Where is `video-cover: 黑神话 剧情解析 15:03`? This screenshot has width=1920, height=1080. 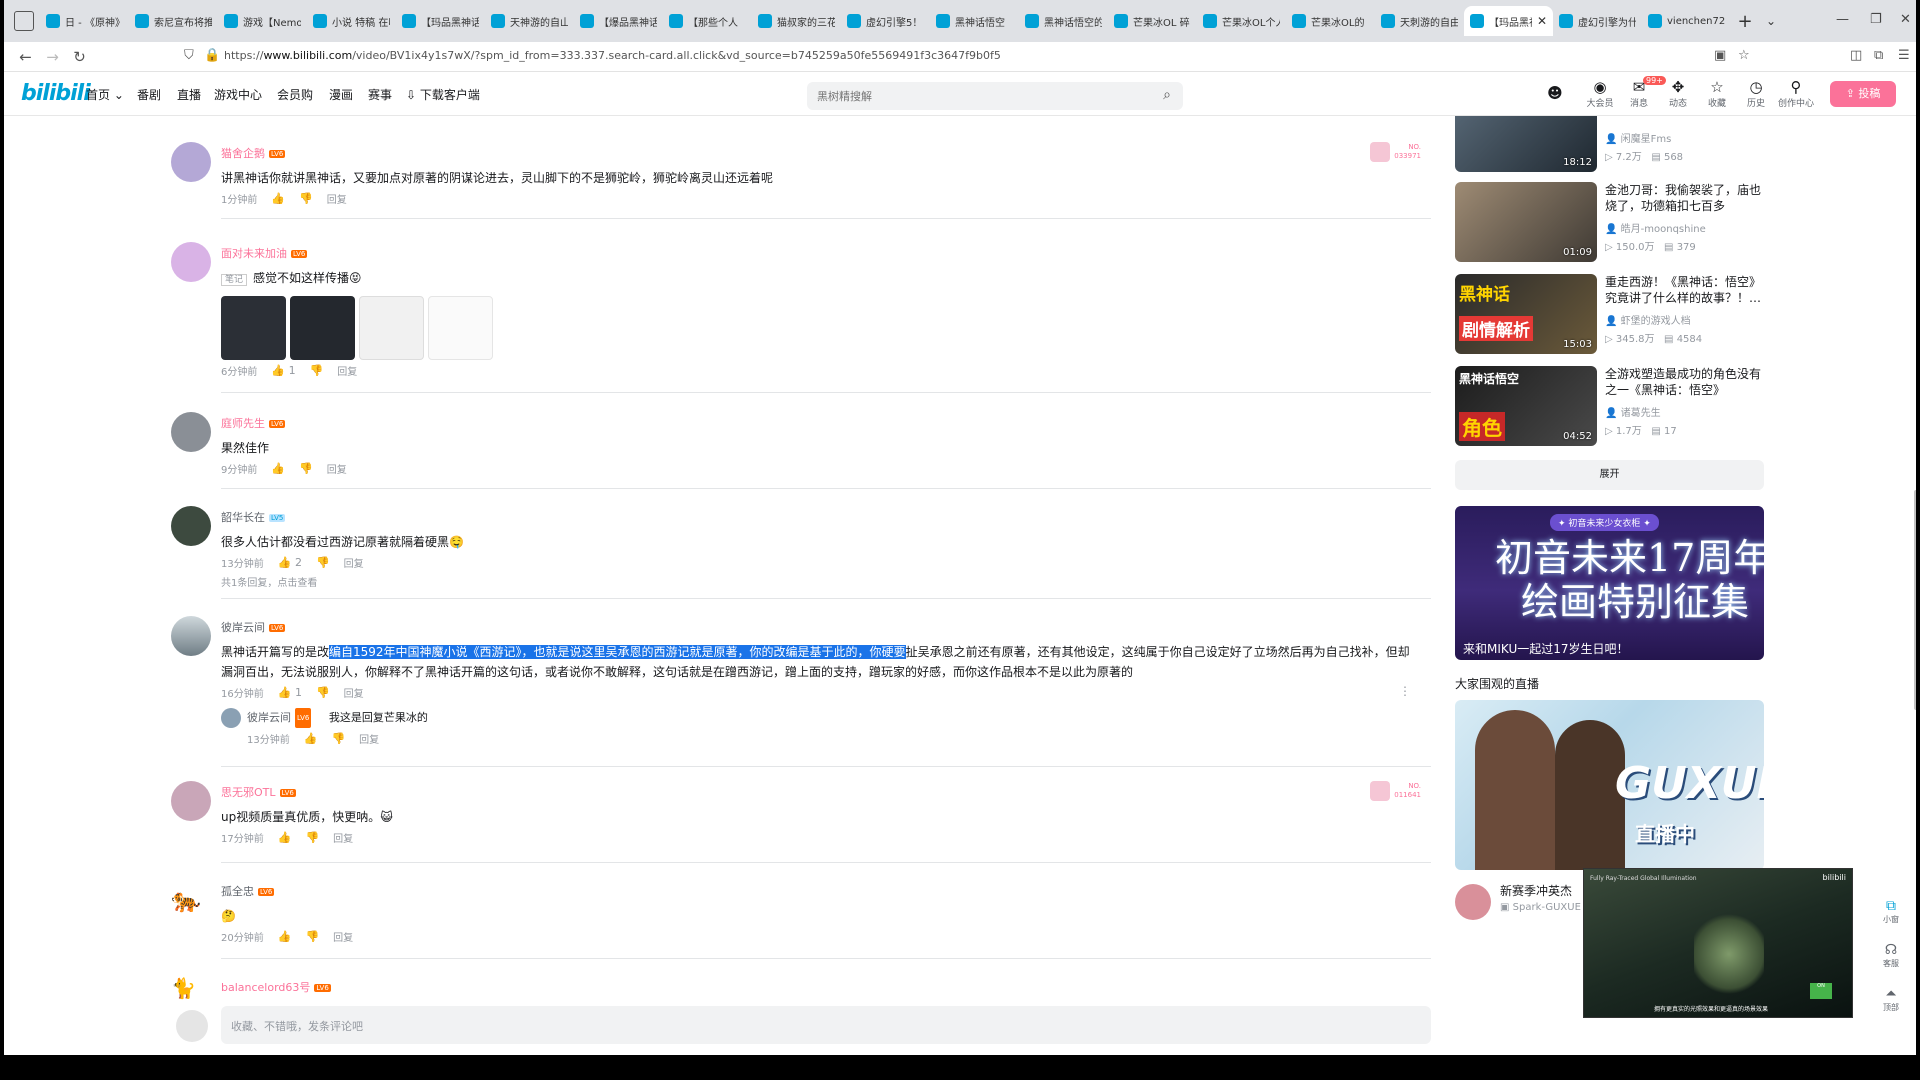 video-cover: 黑神话 剧情解析 15:03 is located at coordinates (1526, 314).